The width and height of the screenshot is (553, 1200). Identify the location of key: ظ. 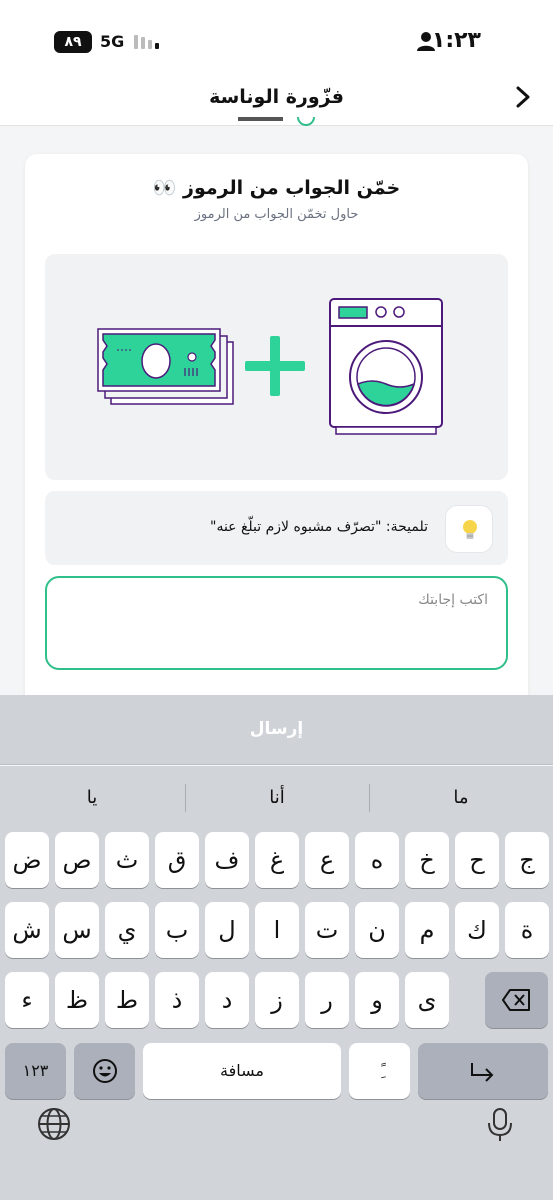
(77, 1000).